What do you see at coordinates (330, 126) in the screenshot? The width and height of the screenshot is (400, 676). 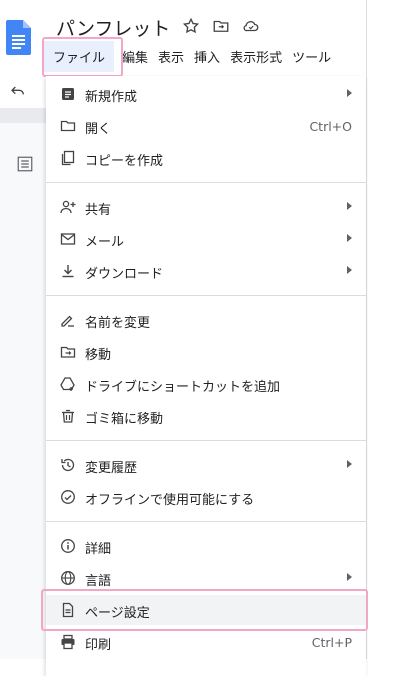 I see `open-shortcut: Ctrl+O` at bounding box center [330, 126].